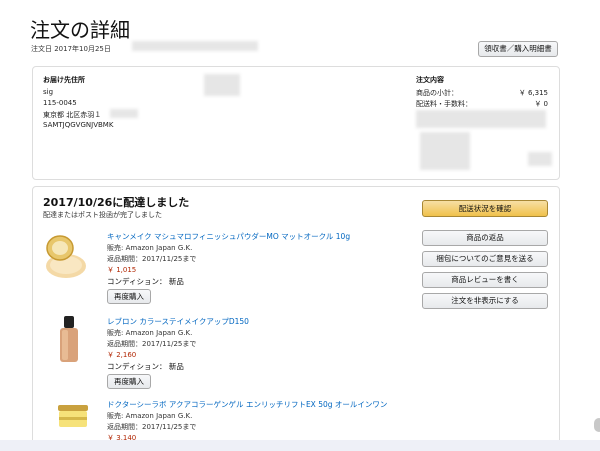 This screenshot has width=600, height=451. What do you see at coordinates (80, 30) in the screenshot?
I see `page-title: 注文の詳細` at bounding box center [80, 30].